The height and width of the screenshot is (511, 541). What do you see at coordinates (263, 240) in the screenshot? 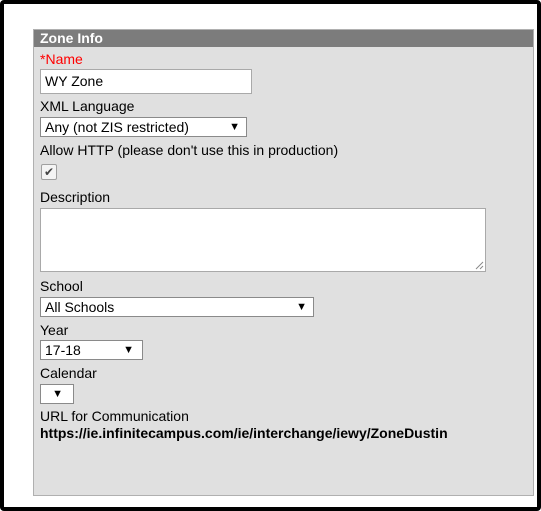
I see `description-textarea` at bounding box center [263, 240].